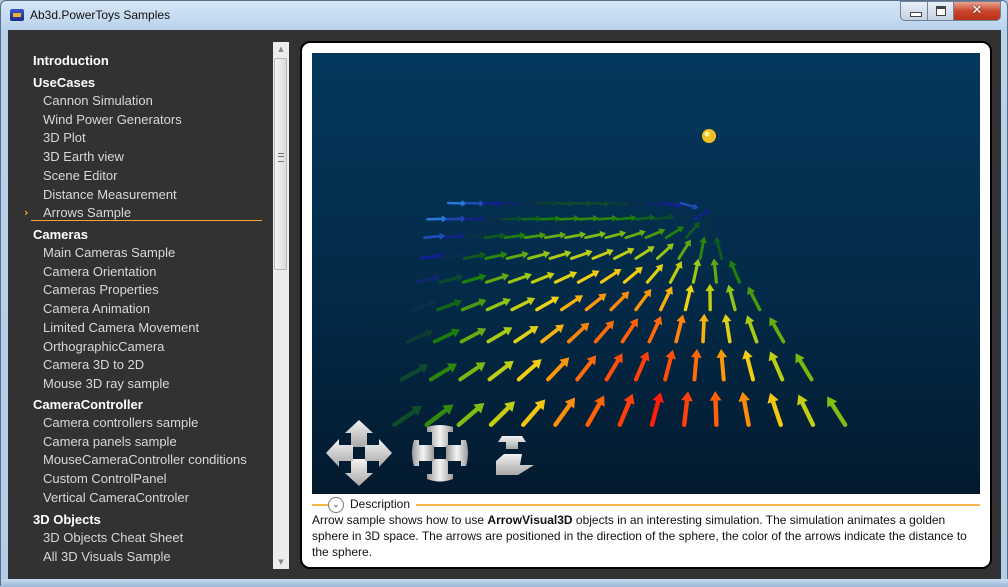 This screenshot has height=587, width=1008. What do you see at coordinates (280, 164) in the screenshot?
I see `scroll-thumb` at bounding box center [280, 164].